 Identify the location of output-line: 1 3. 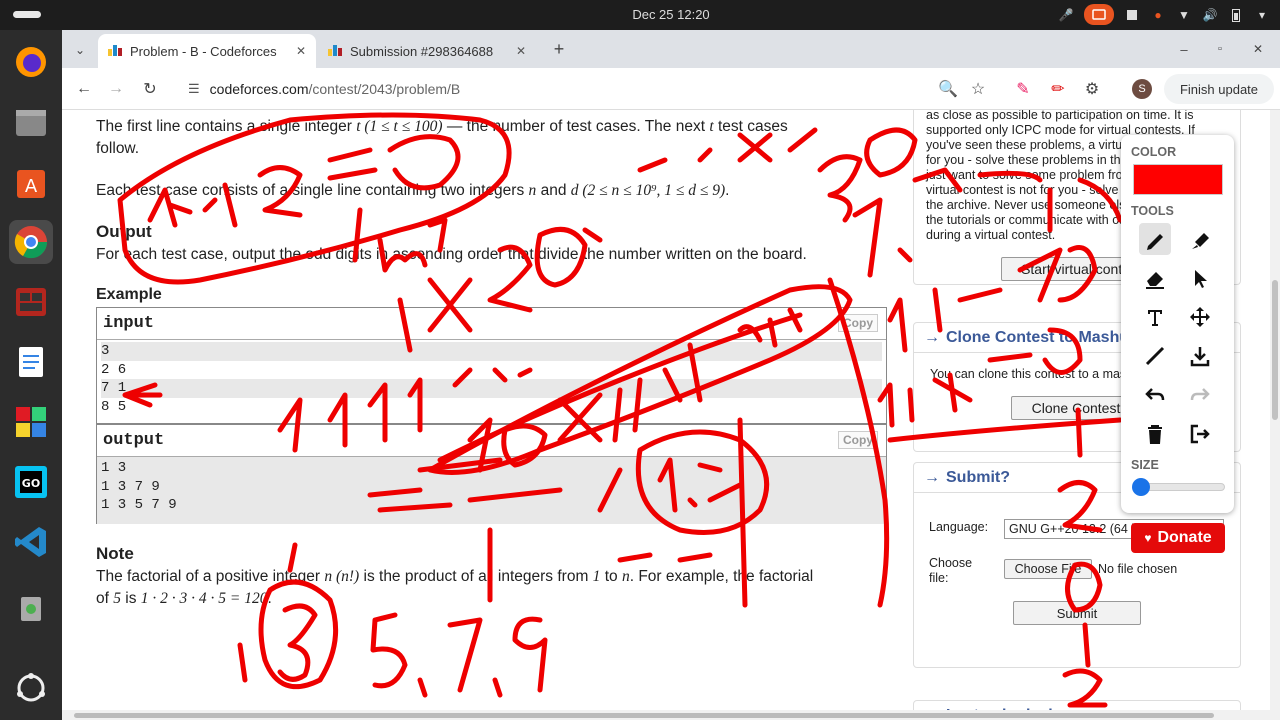
(114, 468).